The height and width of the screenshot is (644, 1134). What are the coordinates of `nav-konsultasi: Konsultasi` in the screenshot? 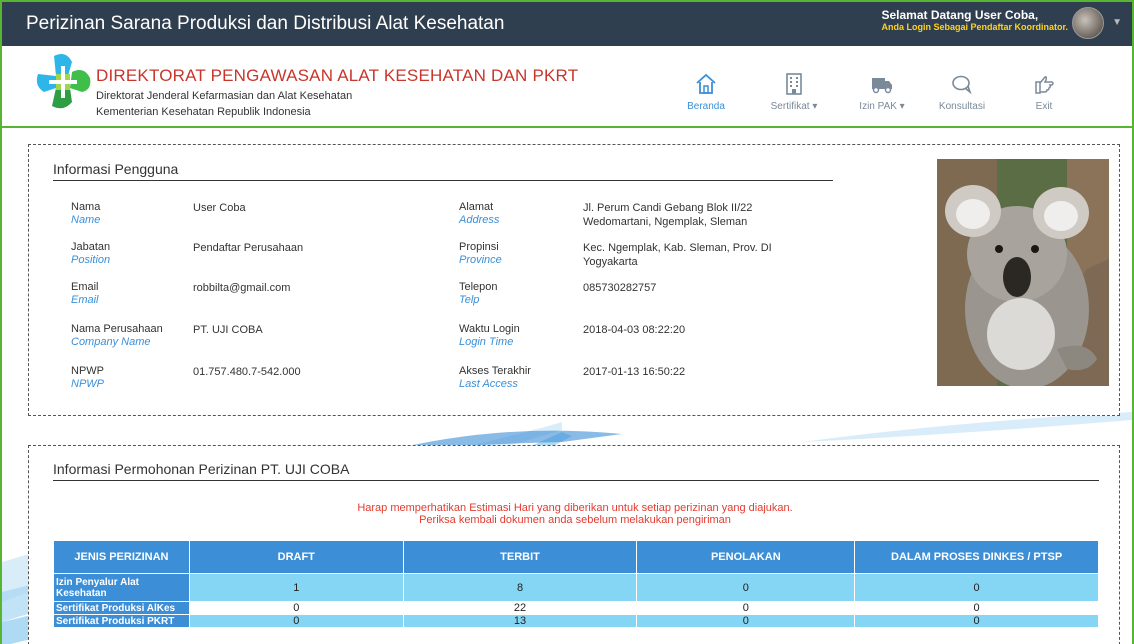 It's located at (962, 92).